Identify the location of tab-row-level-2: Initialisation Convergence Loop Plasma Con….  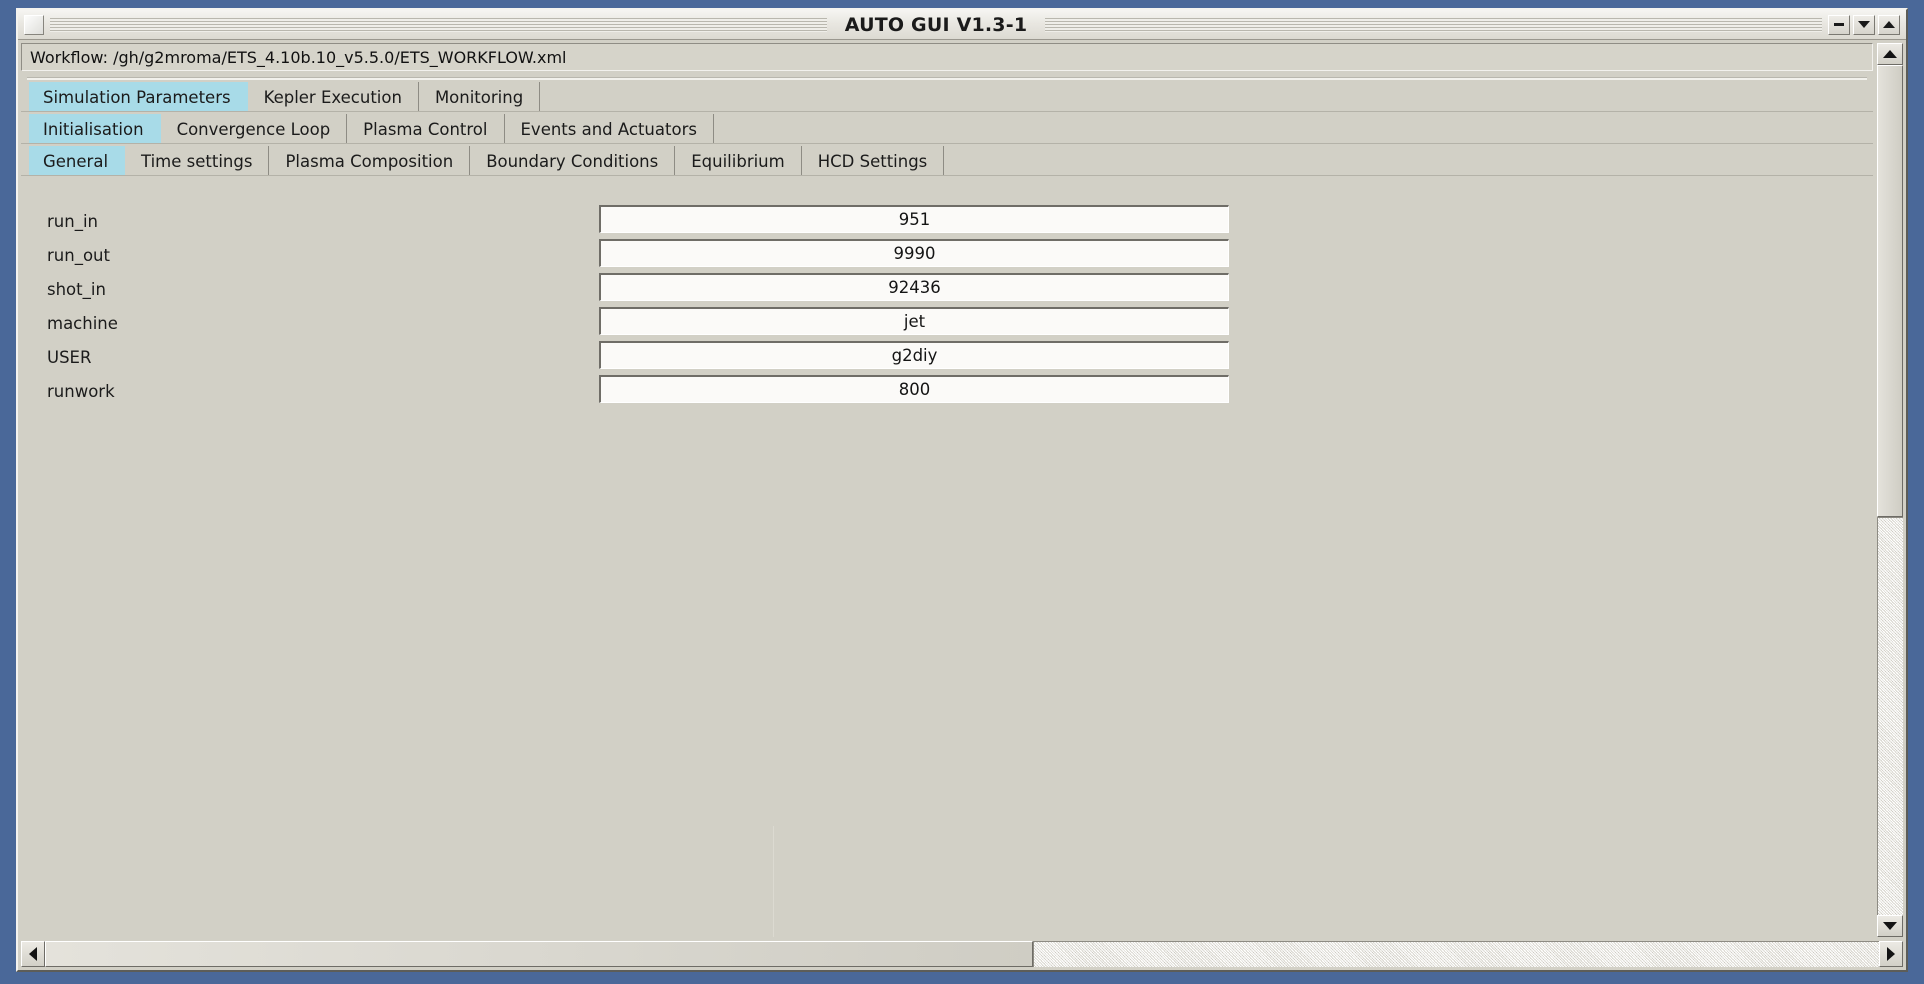
(947, 128).